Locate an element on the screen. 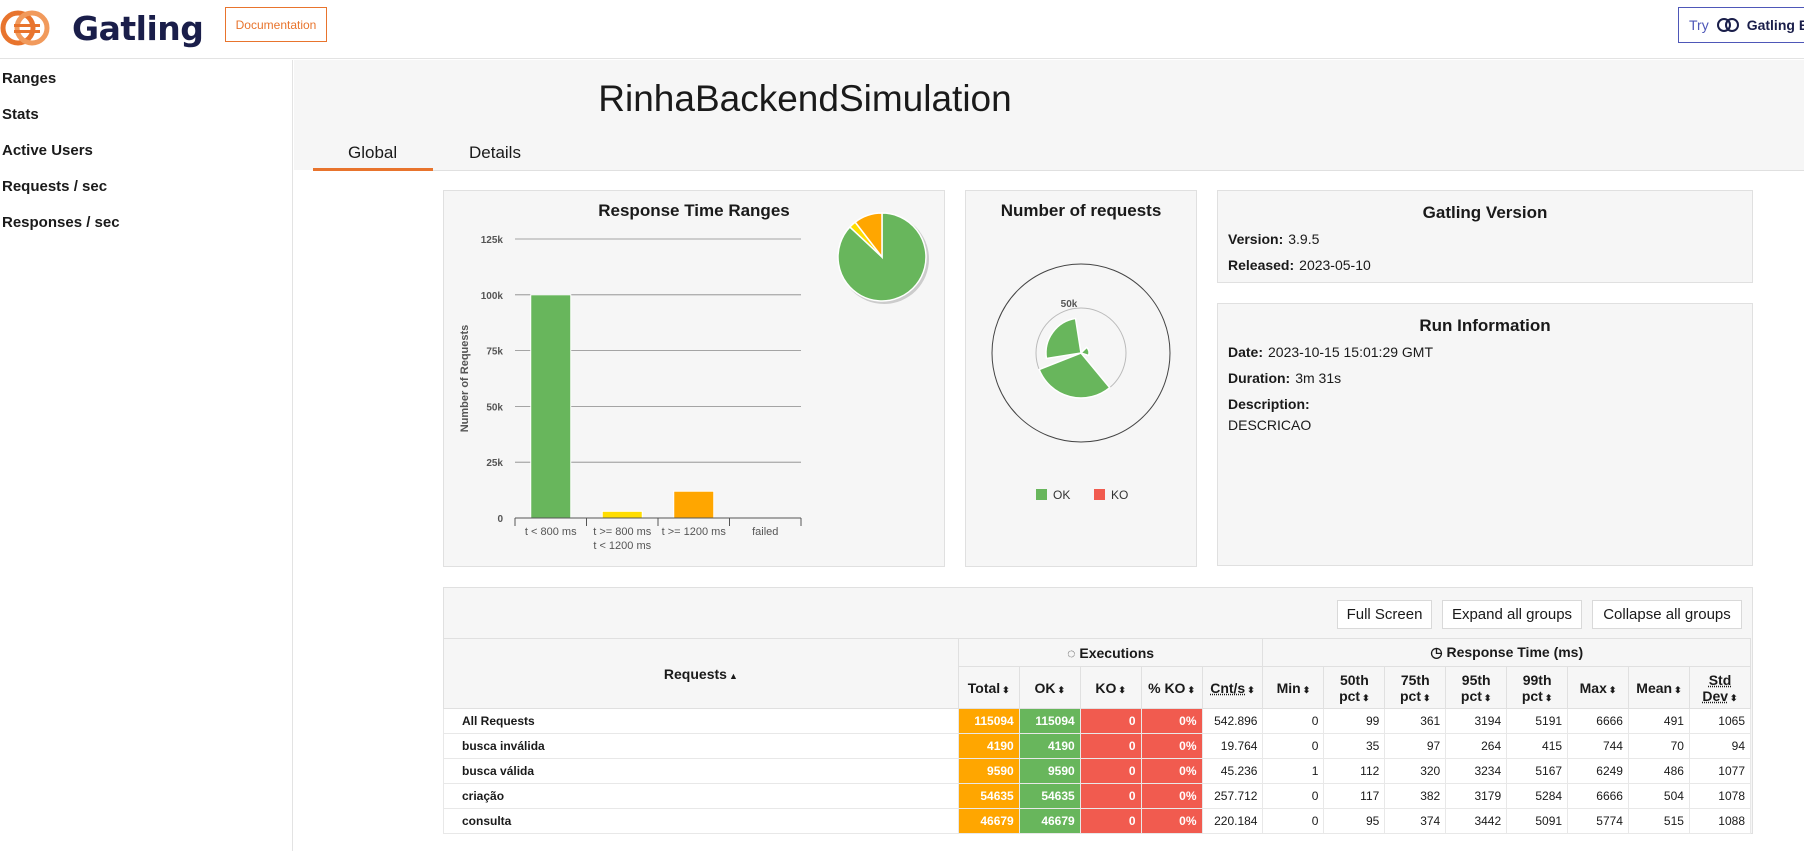 This screenshot has height=851, width=1804. y-axis-label: Number of Requests is located at coordinates (465, 379).